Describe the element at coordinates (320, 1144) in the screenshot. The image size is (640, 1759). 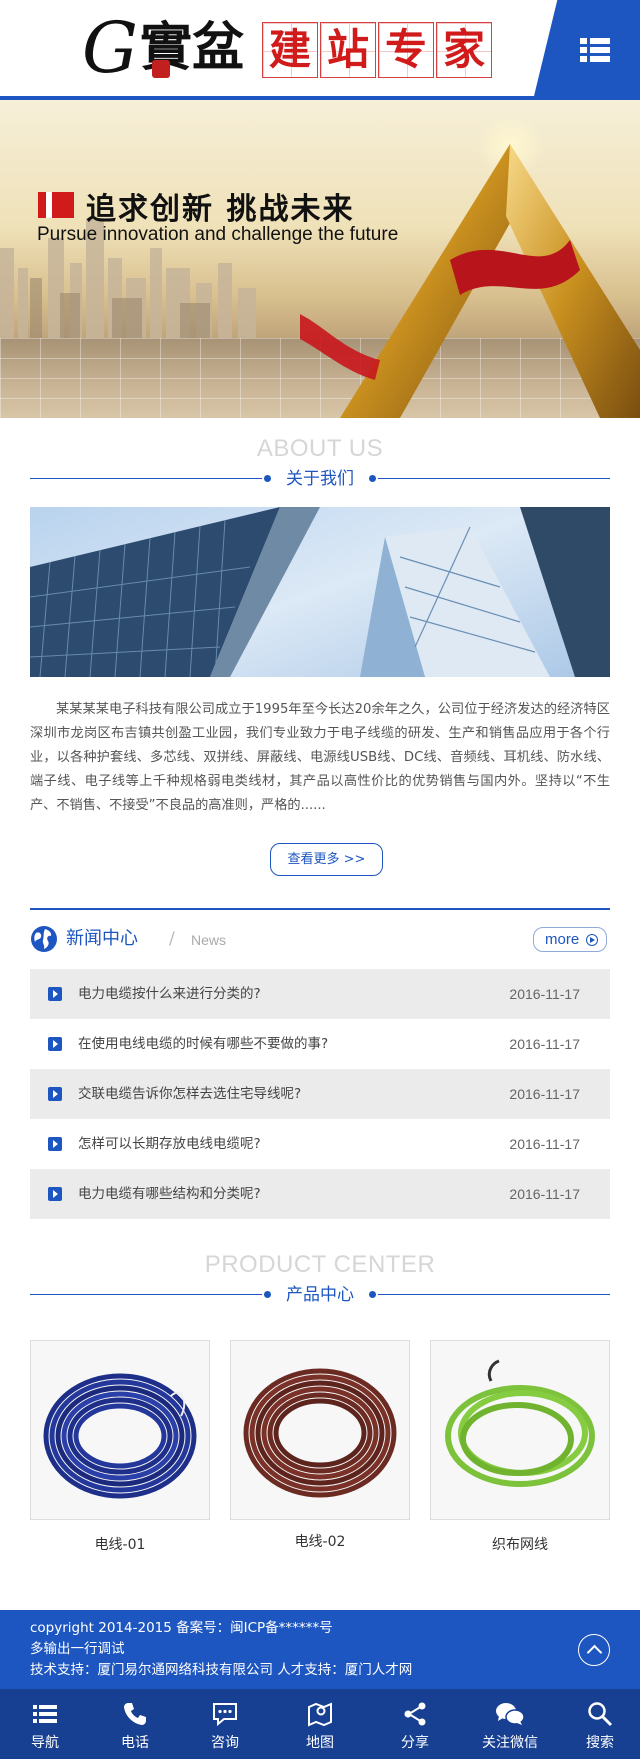
I see `news-item: 怎样可以长期存放电线电缆呢? 2016-11-17` at that location.